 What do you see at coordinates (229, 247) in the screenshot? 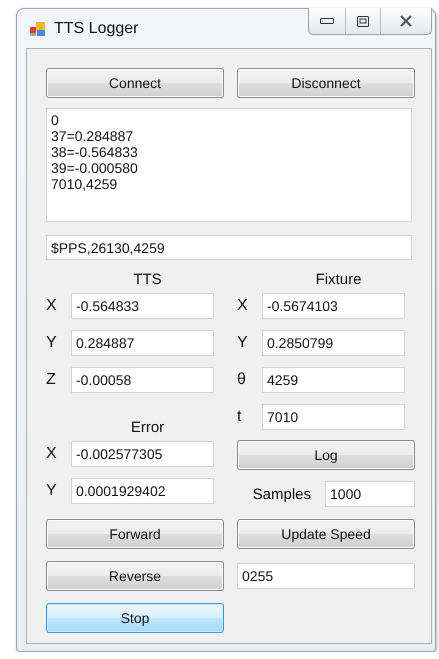
I see `sentence-field: $PPS,26130,4259` at bounding box center [229, 247].